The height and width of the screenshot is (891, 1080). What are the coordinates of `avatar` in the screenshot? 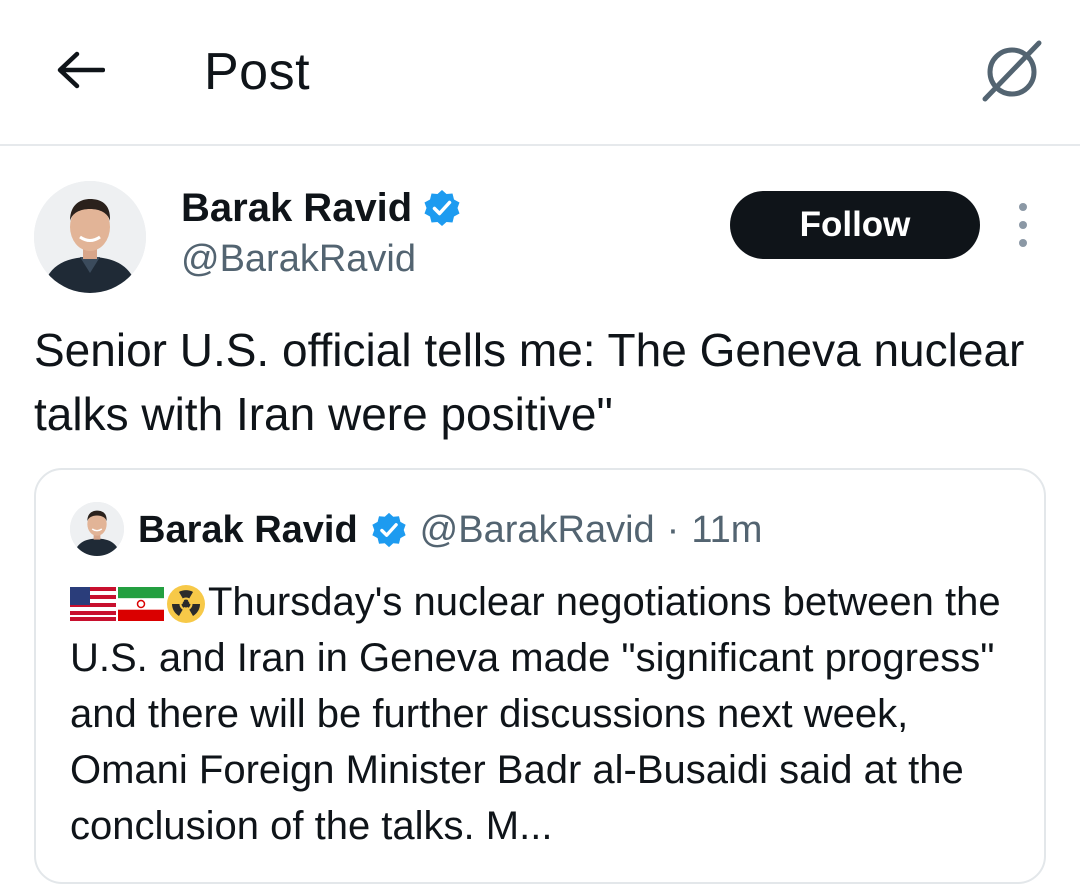 It's located at (90, 237).